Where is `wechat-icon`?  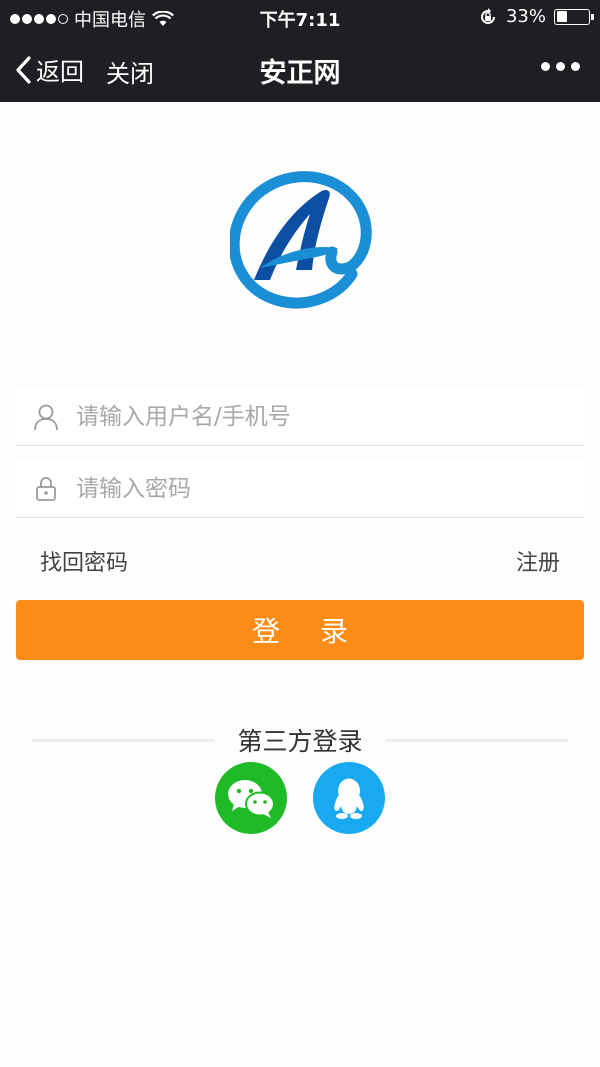
wechat-icon is located at coordinates (251, 799).